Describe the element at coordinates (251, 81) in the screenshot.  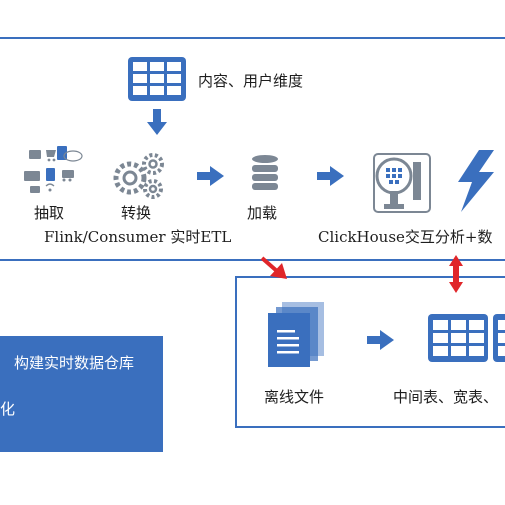
I see `source-label: 内容、用户维度` at that location.